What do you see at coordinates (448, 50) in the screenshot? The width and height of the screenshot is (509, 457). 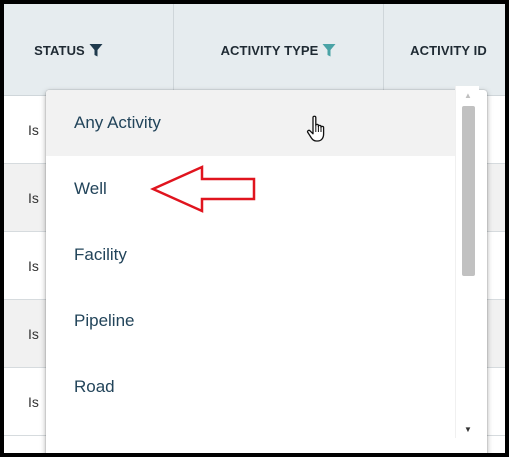 I see `column-header-label: ACTIVITY ID` at bounding box center [448, 50].